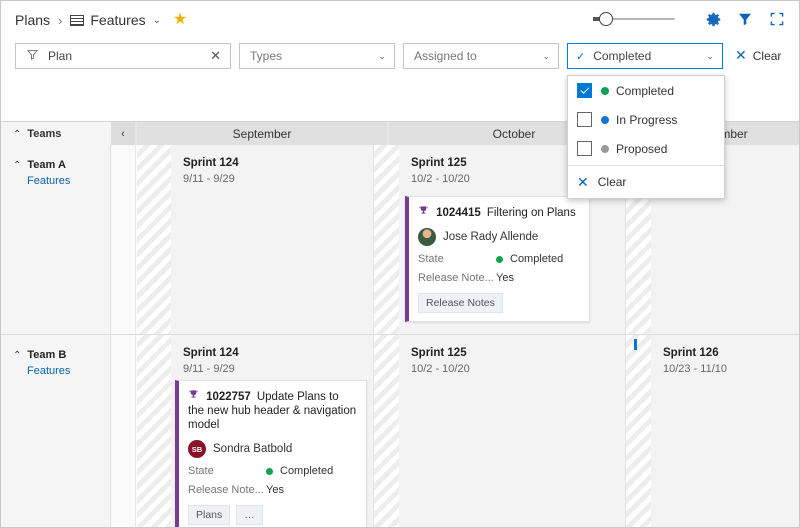 Image resolution: width=800 pixels, height=528 pixels. I want to click on dropdown-option-label: Completed, so click(645, 90).